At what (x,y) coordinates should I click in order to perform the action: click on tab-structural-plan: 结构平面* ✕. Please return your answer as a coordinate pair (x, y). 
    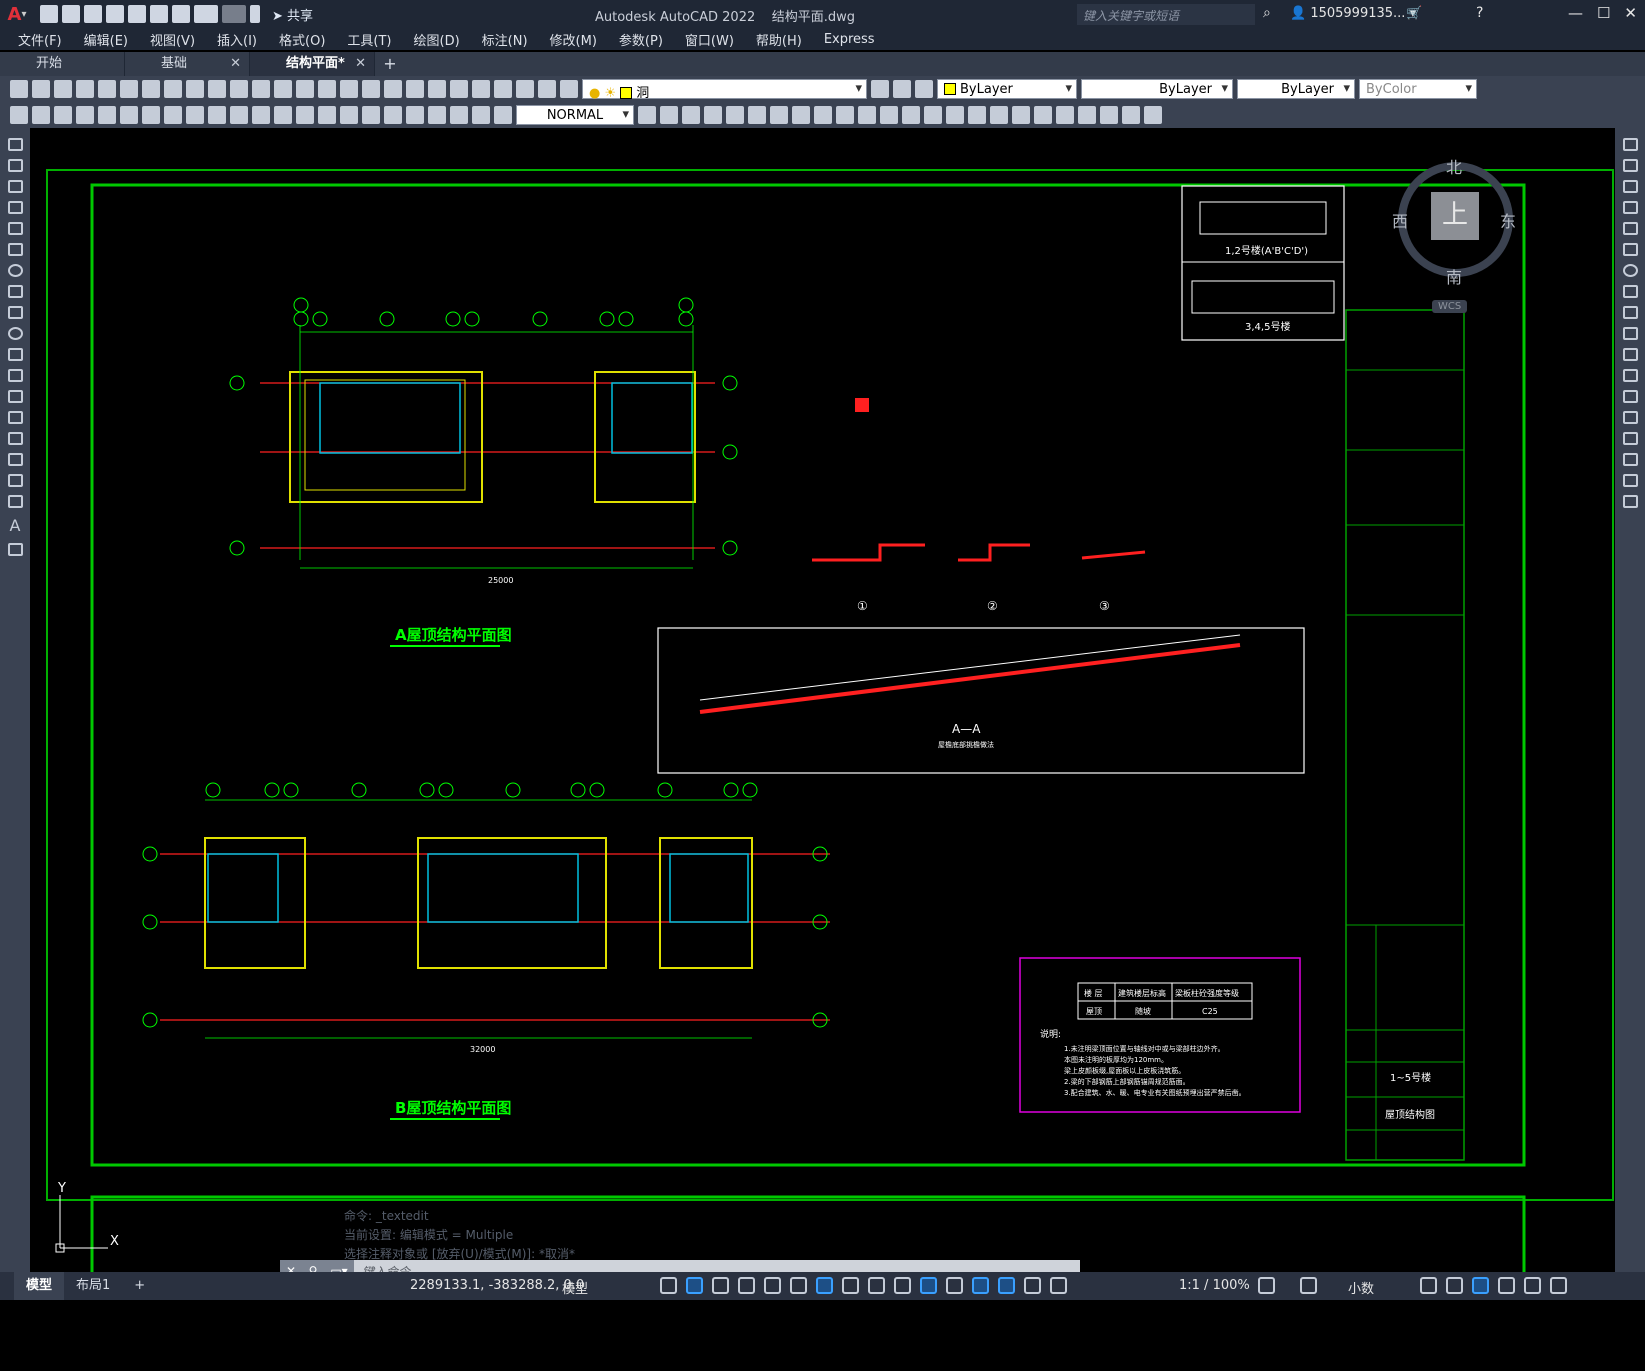
    Looking at the image, I should click on (312, 64).